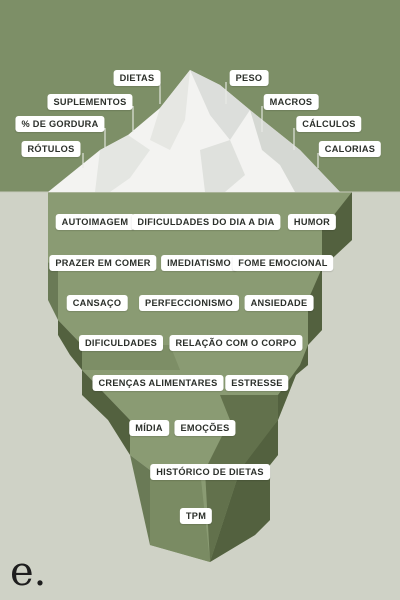  I want to click on label-dificuldades-do-dia-a-dia: DIFICULDADES DO DIA A DIA, so click(206, 222).